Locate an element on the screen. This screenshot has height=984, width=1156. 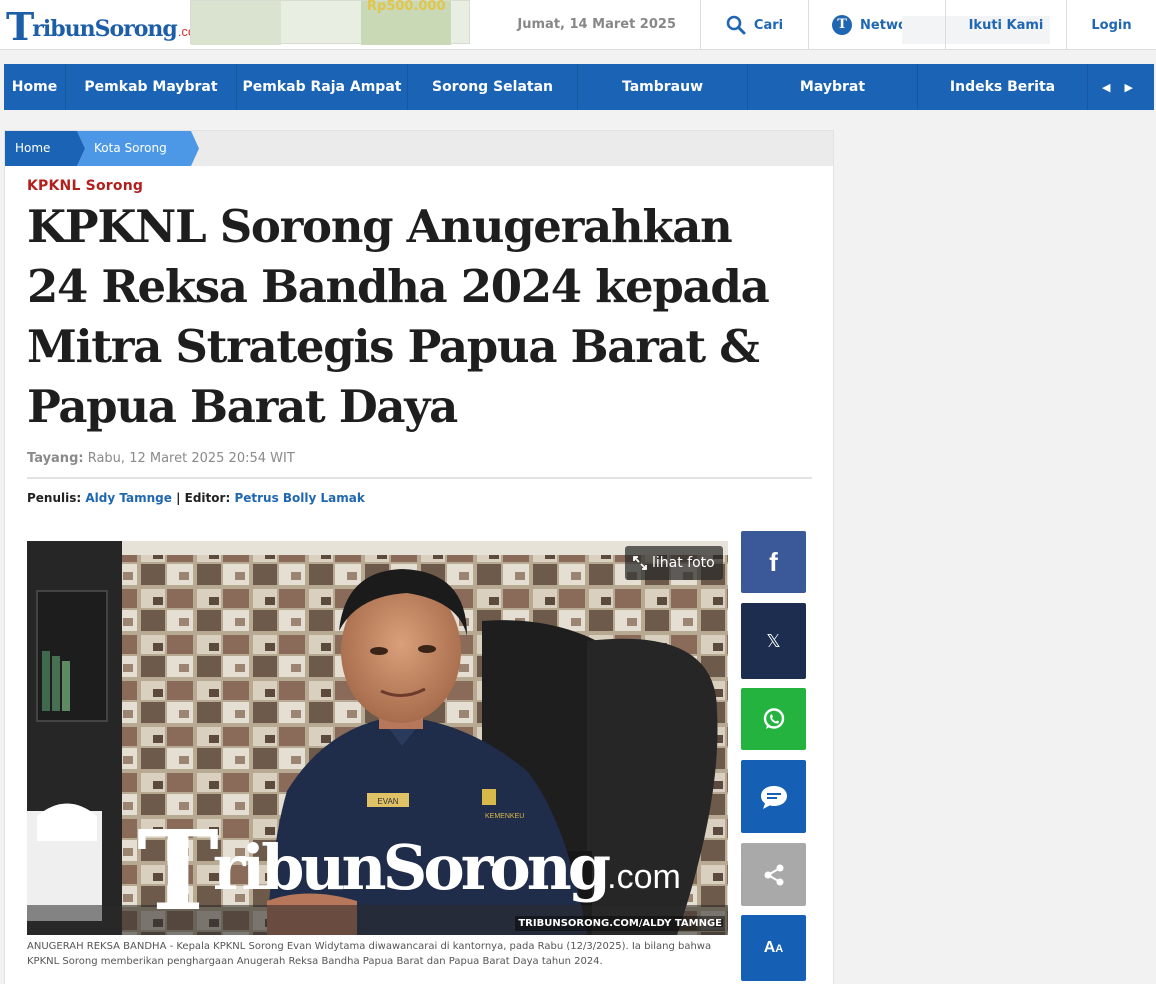
share-whatsapp-button is located at coordinates (773, 719).